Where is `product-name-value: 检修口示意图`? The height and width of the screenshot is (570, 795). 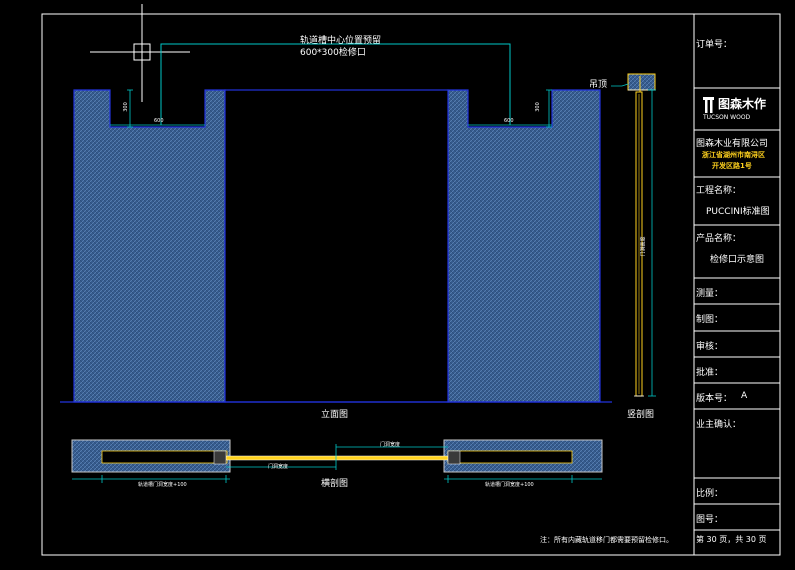
product-name-value: 检修口示意图 is located at coordinates (737, 260).